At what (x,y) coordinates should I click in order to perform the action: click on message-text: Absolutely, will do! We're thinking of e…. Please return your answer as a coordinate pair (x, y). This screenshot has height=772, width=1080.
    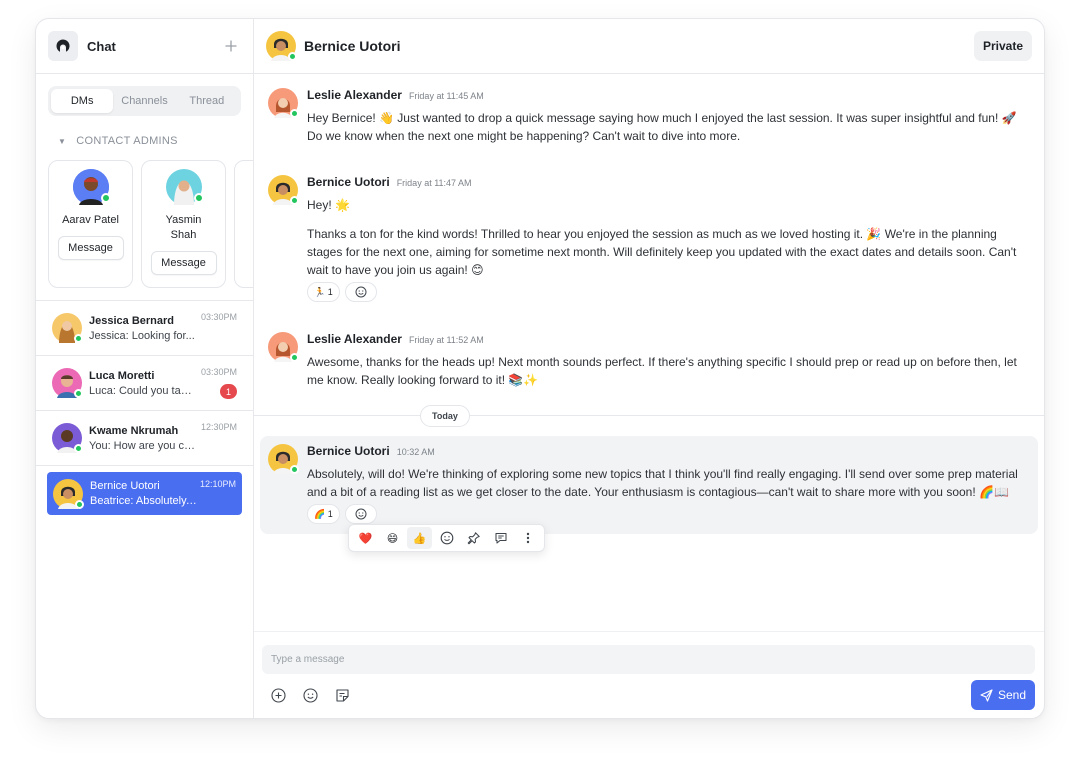
    Looking at the image, I should click on (668, 483).